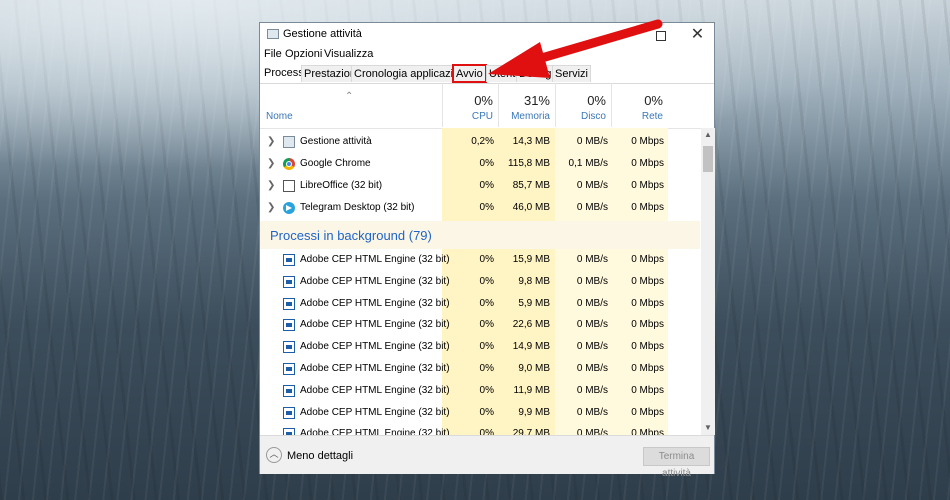  What do you see at coordinates (519, 60) in the screenshot?
I see `arrow-head` at bounding box center [519, 60].